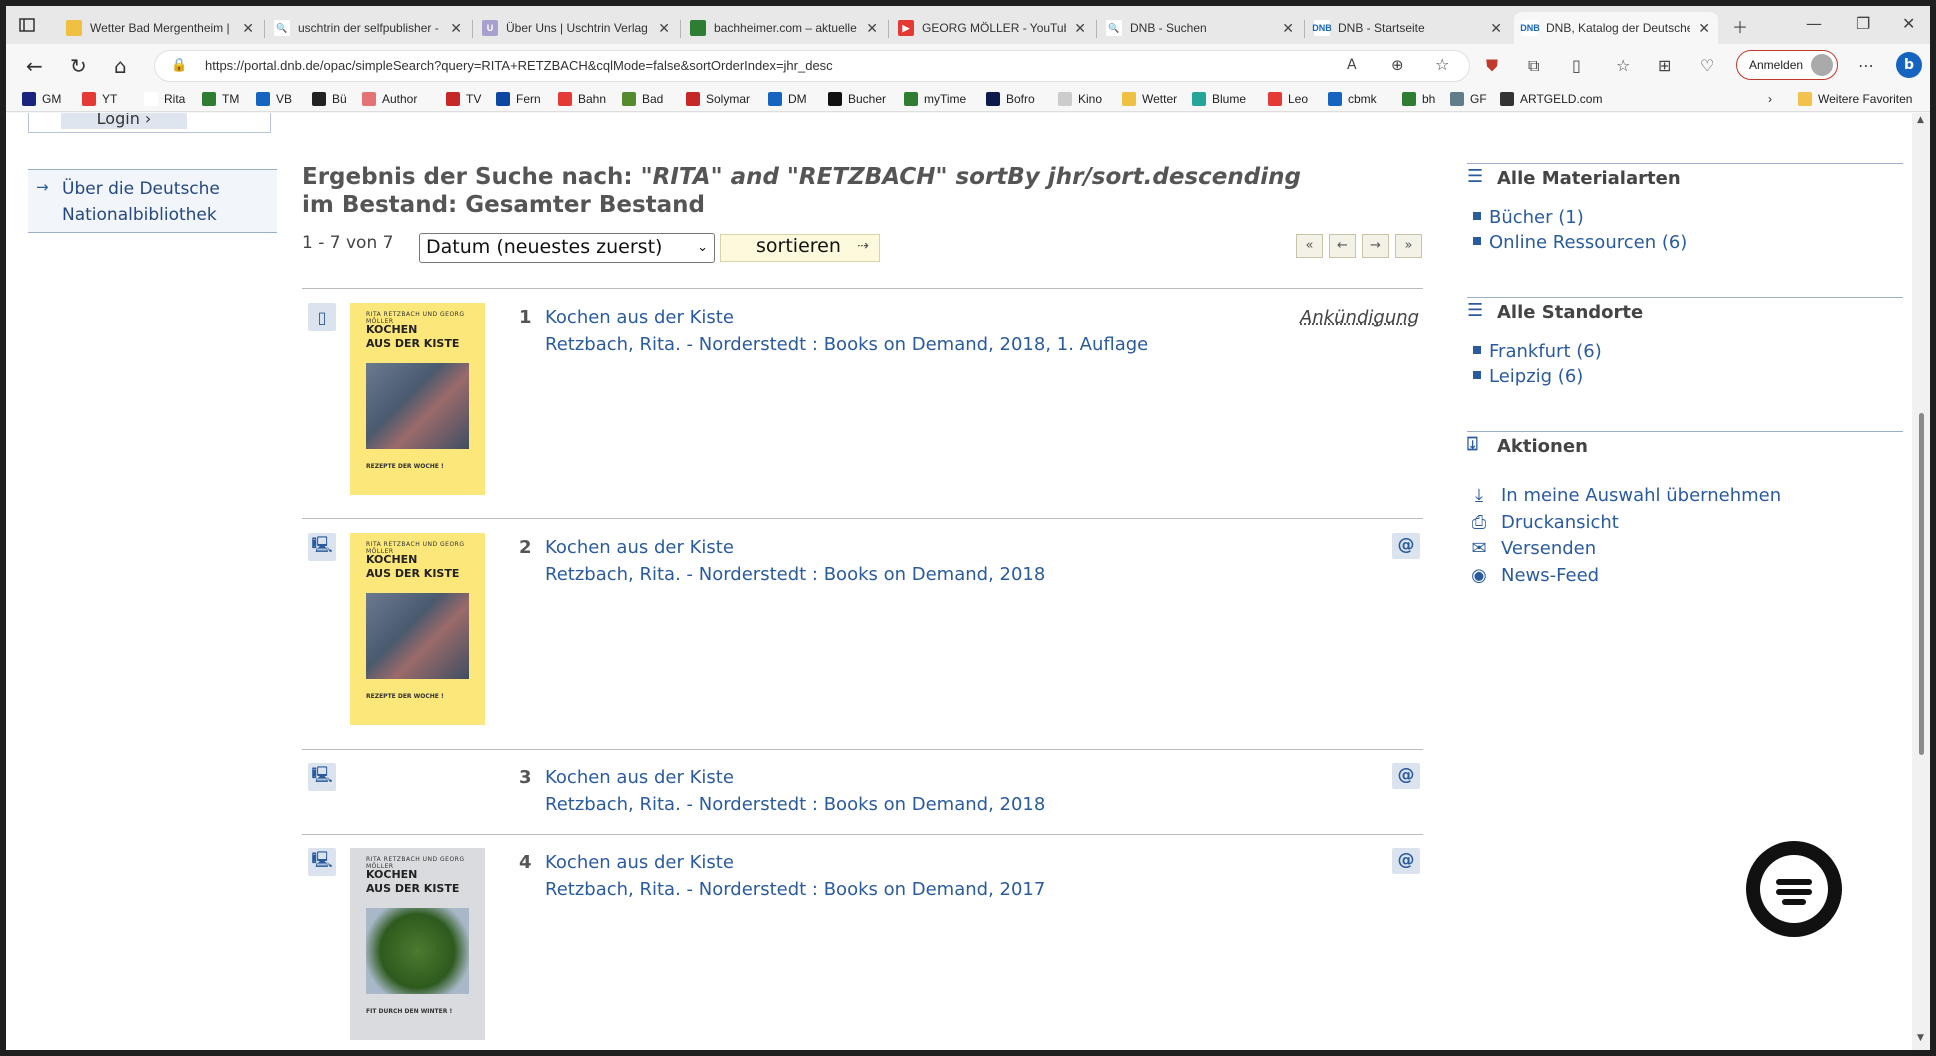  What do you see at coordinates (1352, 99) in the screenshot?
I see `favorite-item: cbmk` at bounding box center [1352, 99].